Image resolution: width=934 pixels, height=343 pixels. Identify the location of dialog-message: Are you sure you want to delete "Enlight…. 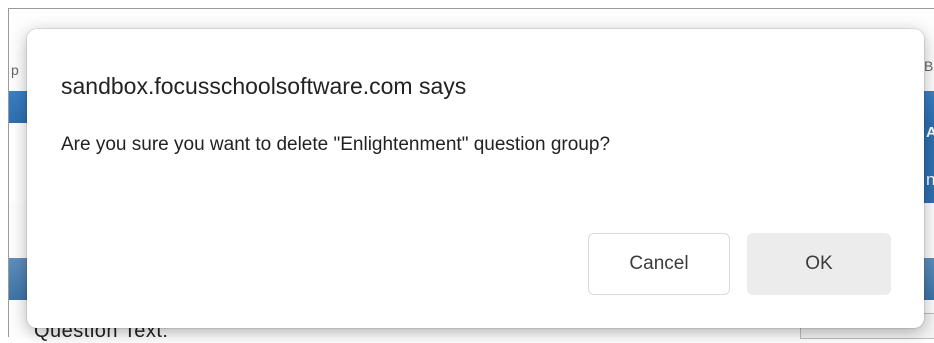
(336, 144).